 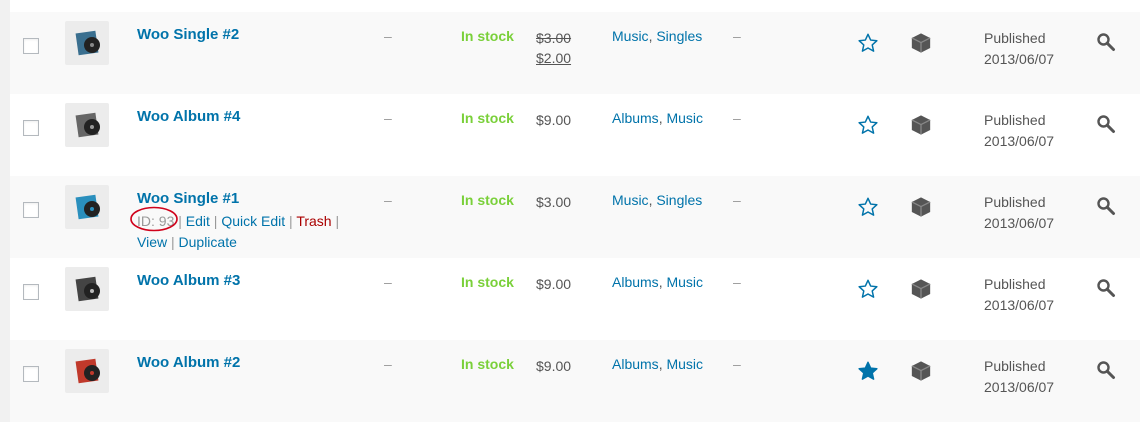 I want to click on product-name-link: Woo Album #3, so click(x=188, y=280).